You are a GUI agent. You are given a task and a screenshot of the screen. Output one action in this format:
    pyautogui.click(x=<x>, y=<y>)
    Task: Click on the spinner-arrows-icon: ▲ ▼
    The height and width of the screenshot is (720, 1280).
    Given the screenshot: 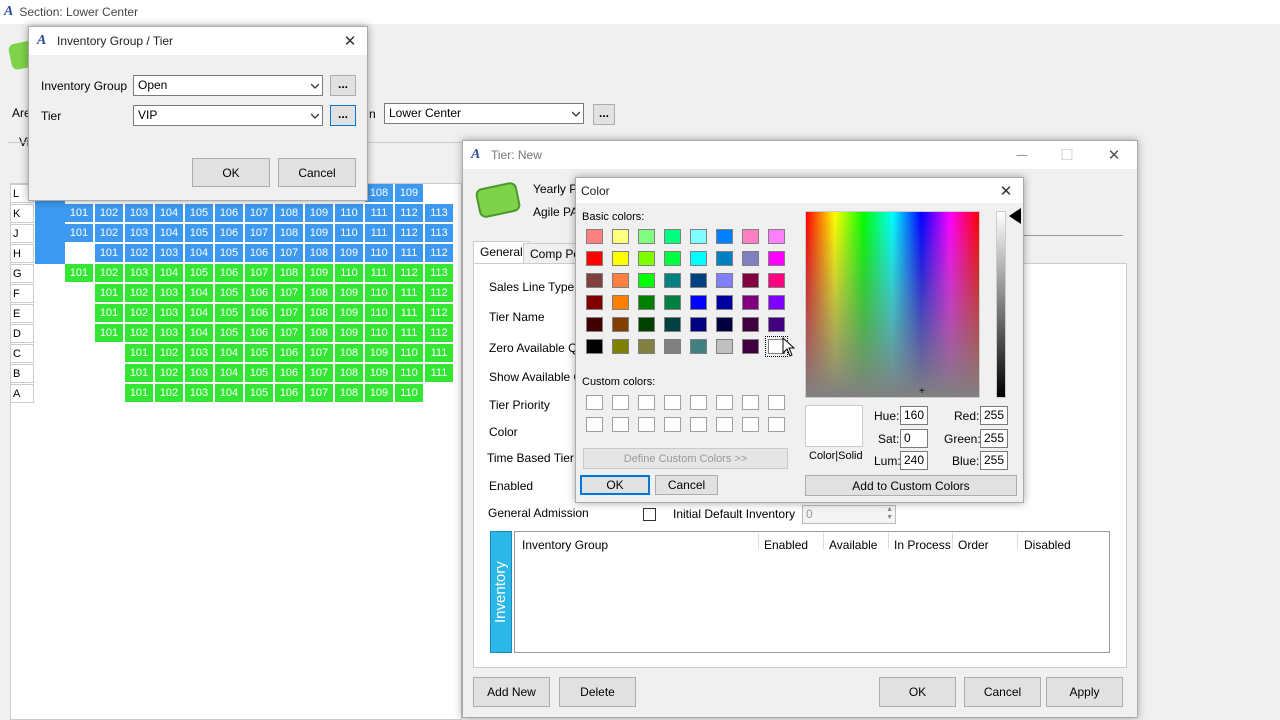 What is the action you would take?
    pyautogui.click(x=889, y=514)
    